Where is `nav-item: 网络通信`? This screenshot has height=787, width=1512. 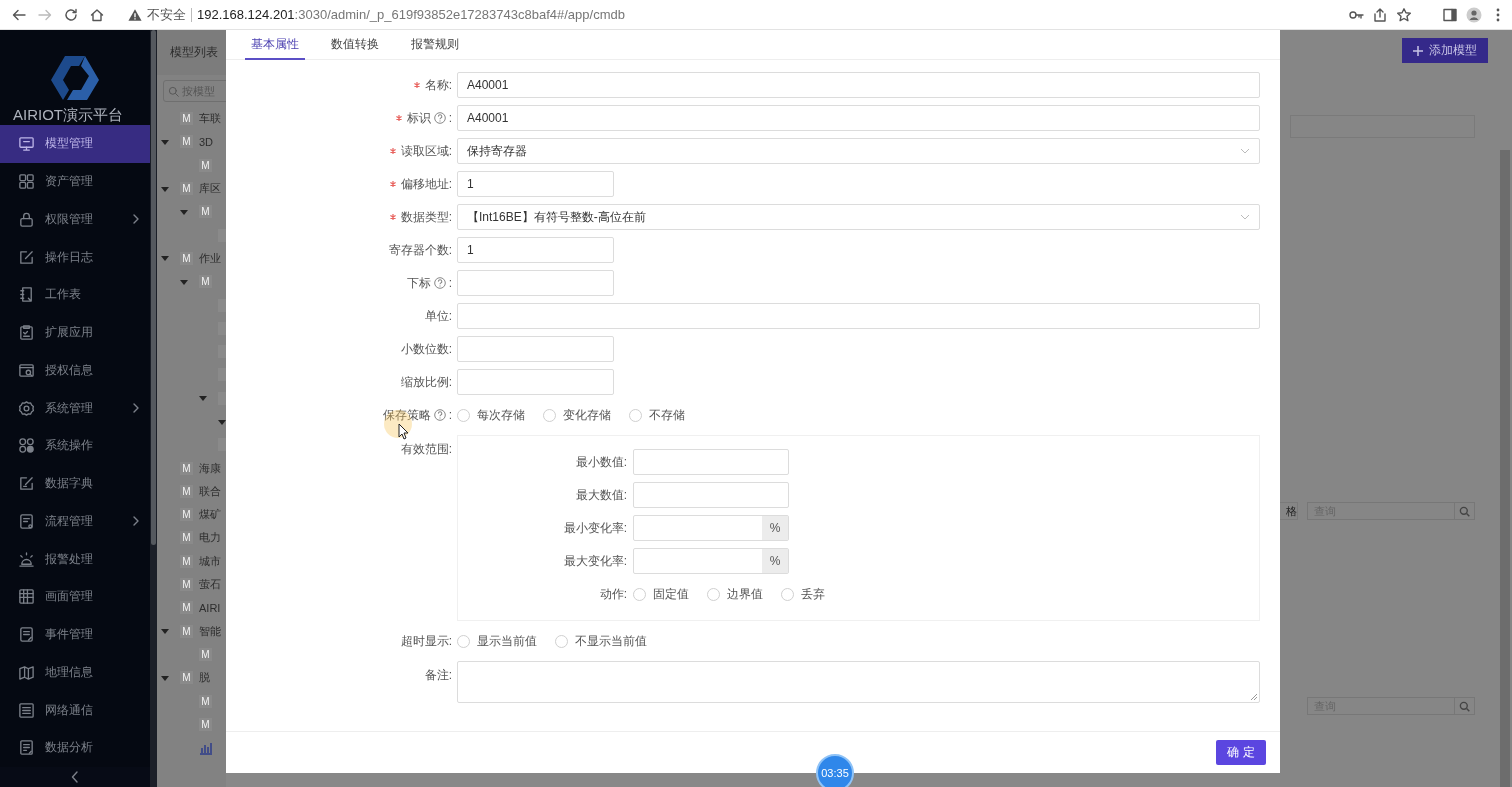
nav-item: 网络通信 is located at coordinates (75, 710).